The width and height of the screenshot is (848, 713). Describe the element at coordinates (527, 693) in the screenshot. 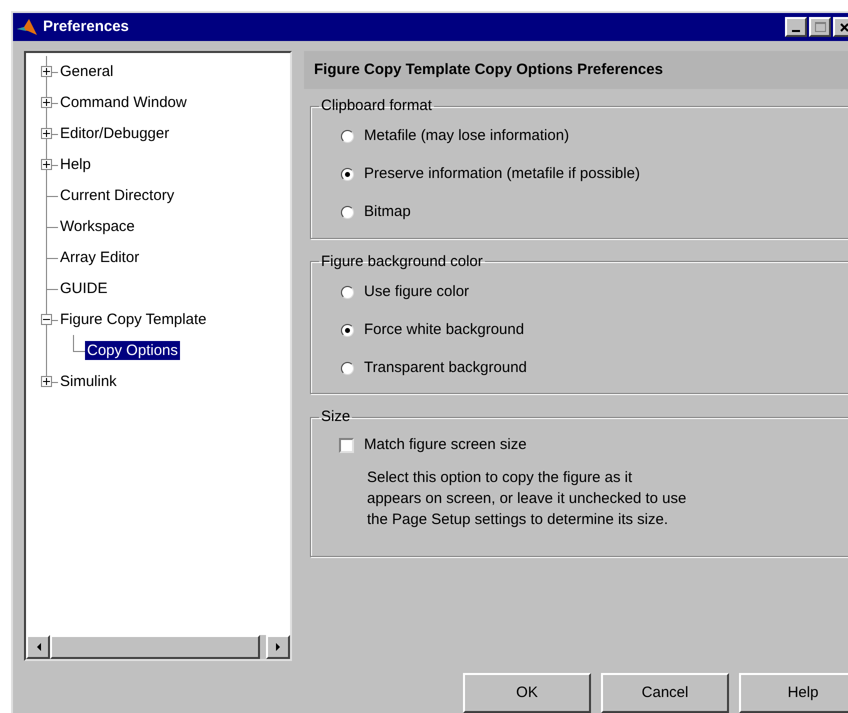

I see `dialog-button: OK` at that location.